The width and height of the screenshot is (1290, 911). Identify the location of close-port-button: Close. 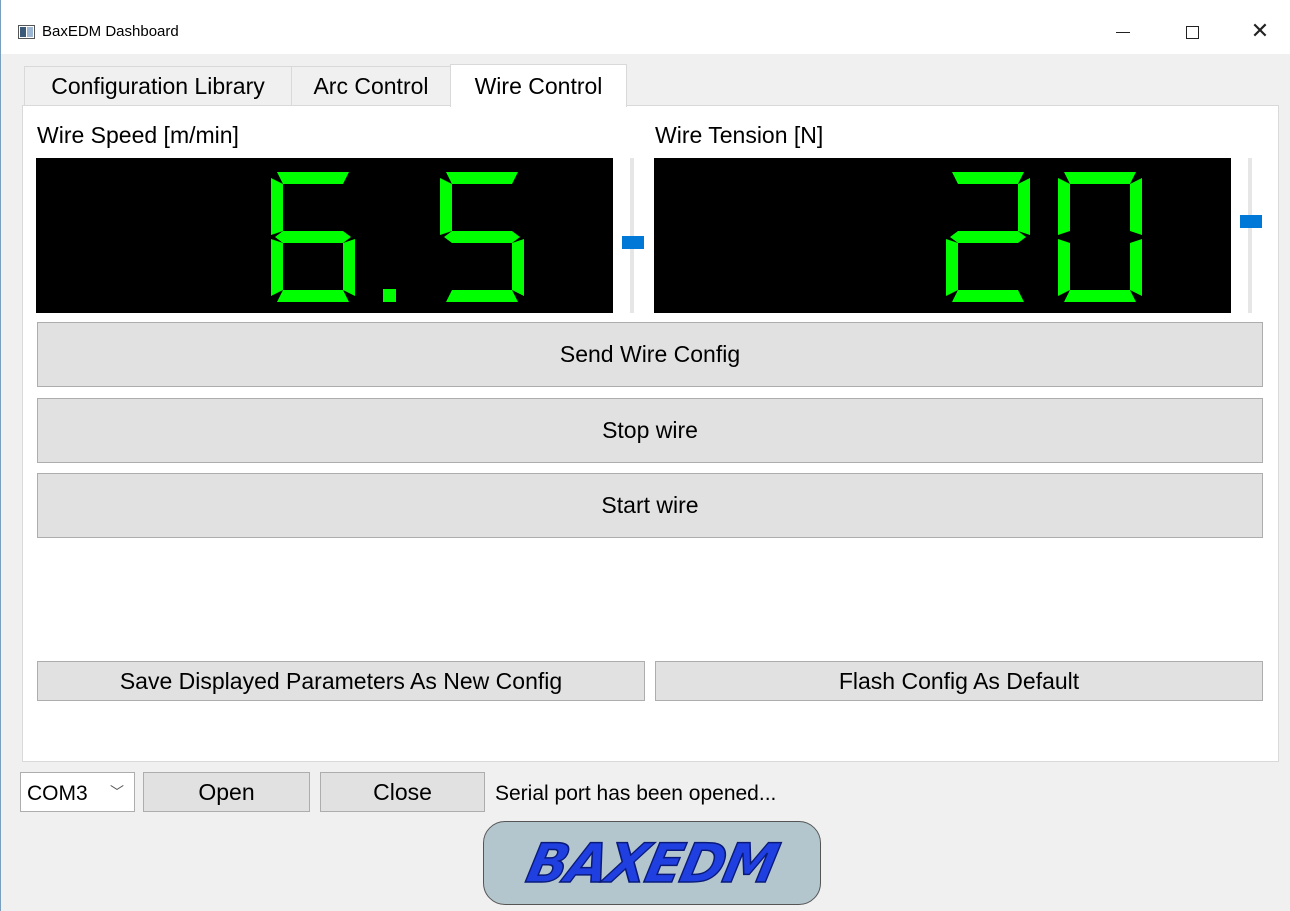
(402, 792).